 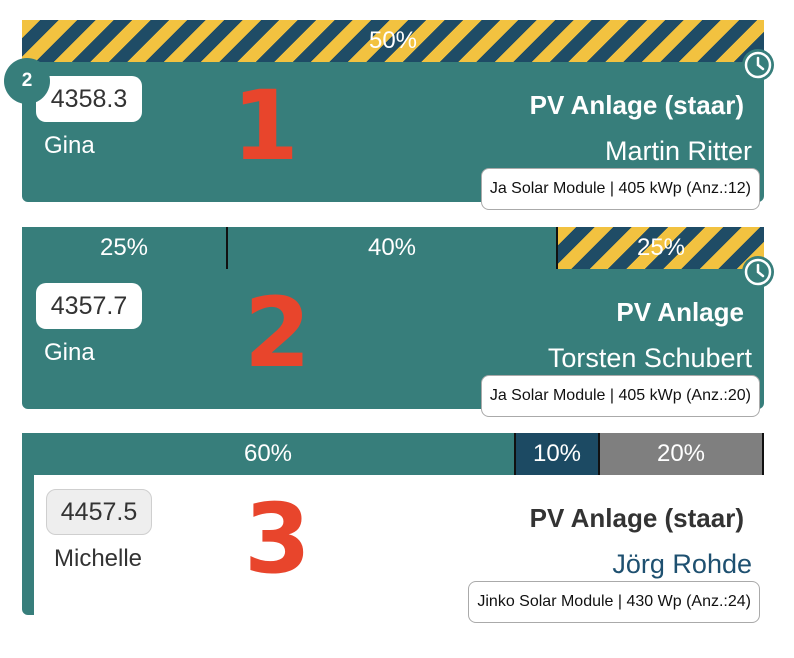 I want to click on customer-name: Martin Ritter, so click(x=678, y=151).